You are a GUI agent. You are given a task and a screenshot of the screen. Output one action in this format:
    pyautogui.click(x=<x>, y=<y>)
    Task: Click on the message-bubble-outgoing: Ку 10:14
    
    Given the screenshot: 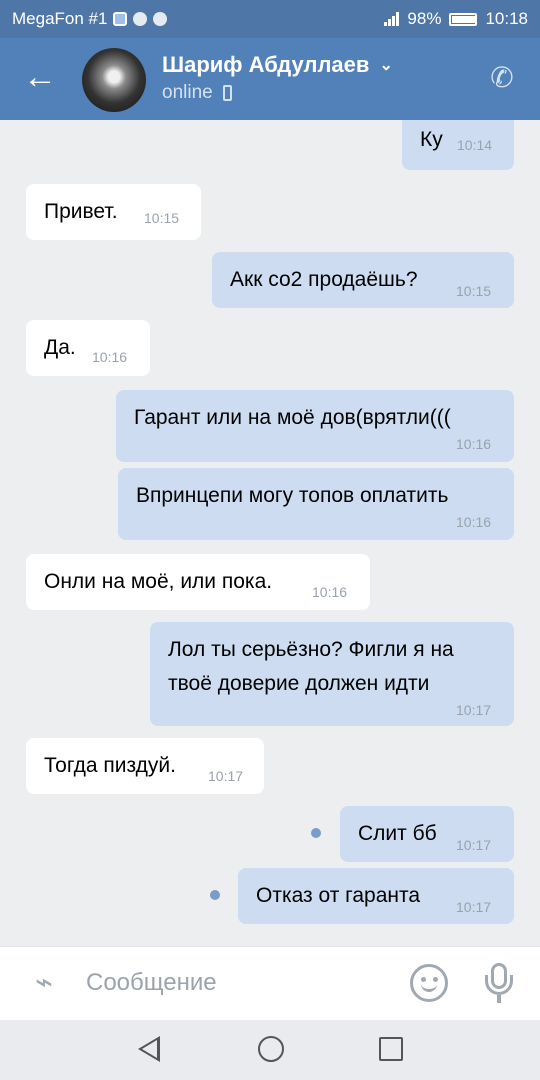 What is the action you would take?
    pyautogui.click(x=458, y=145)
    